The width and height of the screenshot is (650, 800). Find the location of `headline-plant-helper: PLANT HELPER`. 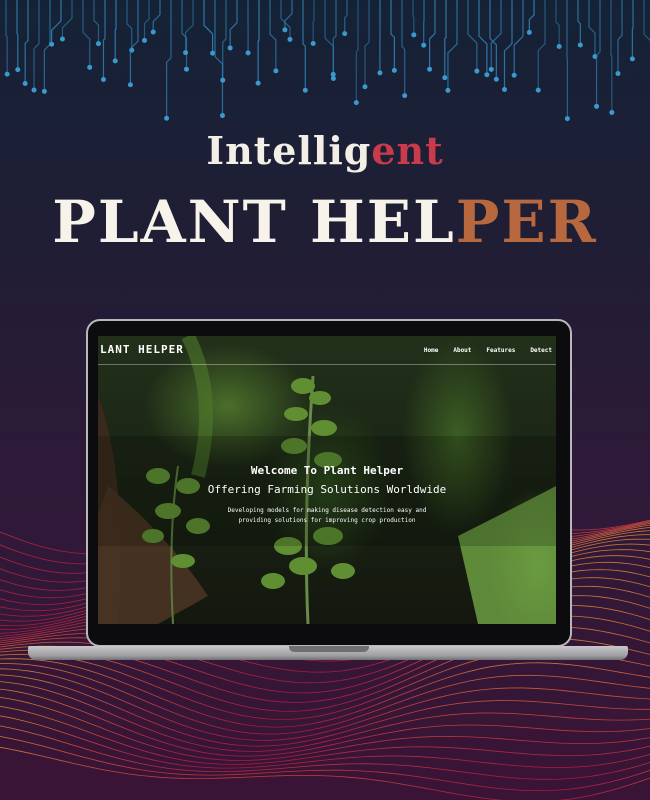

headline-plant-helper: PLANT HELPER is located at coordinates (325, 222).